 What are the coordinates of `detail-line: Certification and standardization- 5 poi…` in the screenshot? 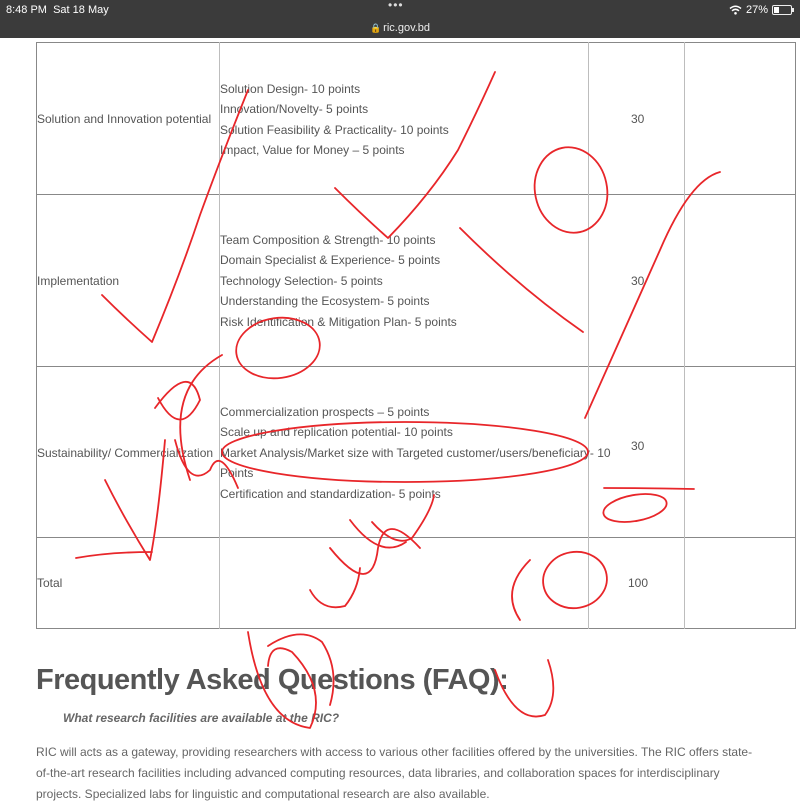 It's located at (330, 493).